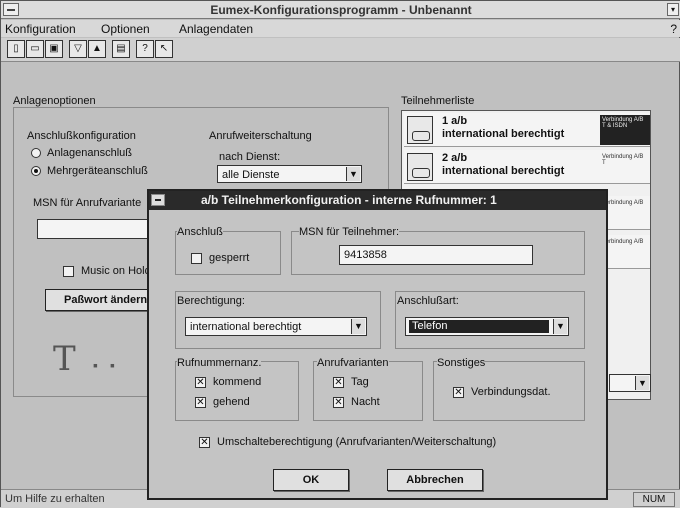 This screenshot has width=680, height=508. I want to click on msn-anrufvariante-input, so click(93, 229).